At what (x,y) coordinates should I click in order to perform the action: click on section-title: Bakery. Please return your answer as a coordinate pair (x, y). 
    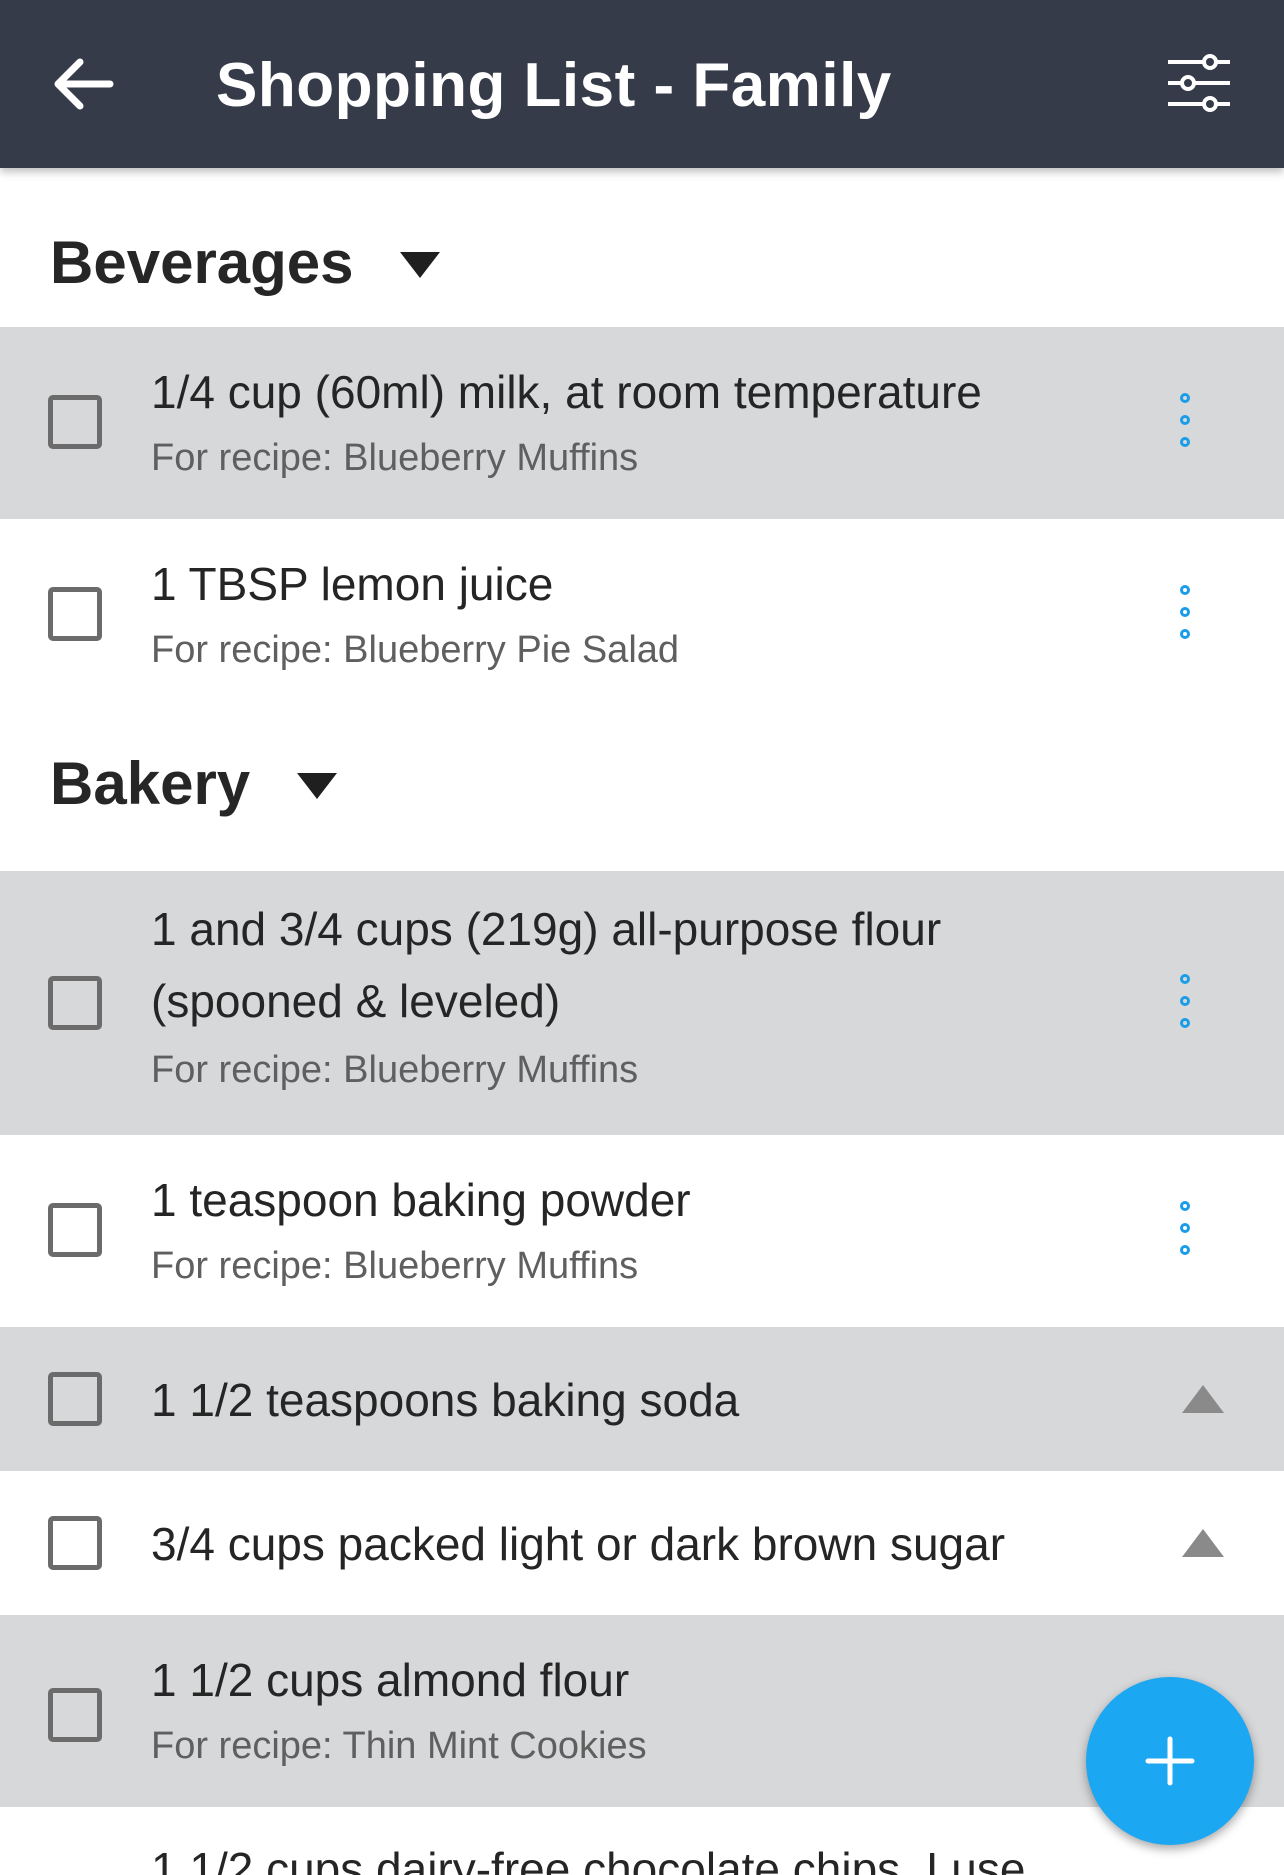
    Looking at the image, I should click on (150, 783).